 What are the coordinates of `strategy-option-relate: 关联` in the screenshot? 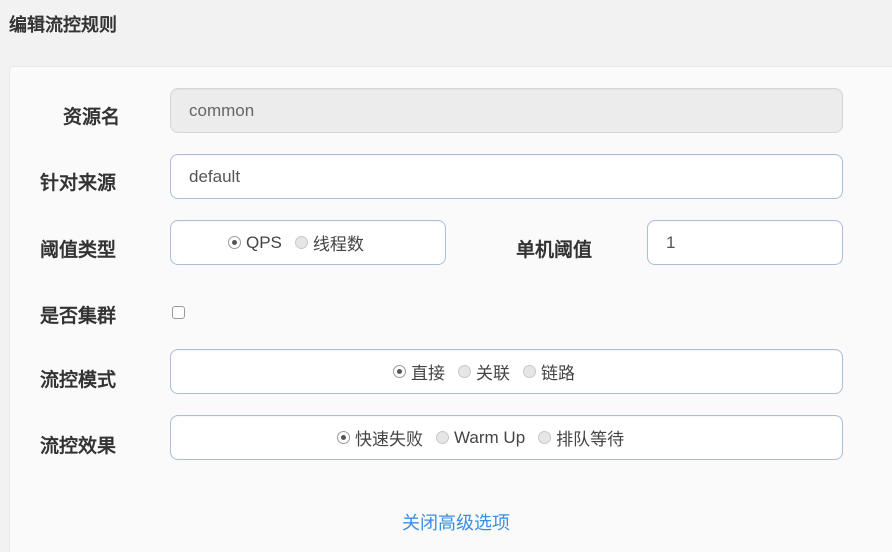 It's located at (484, 371).